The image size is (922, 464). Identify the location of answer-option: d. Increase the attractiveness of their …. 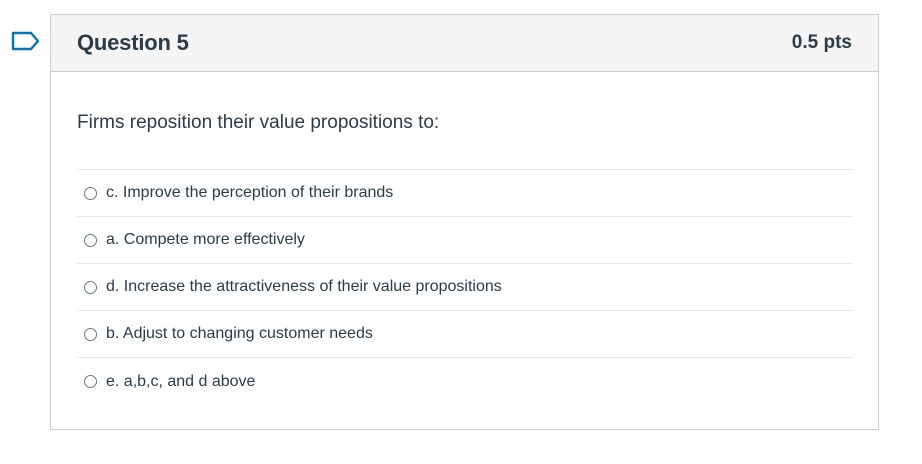
(465, 287).